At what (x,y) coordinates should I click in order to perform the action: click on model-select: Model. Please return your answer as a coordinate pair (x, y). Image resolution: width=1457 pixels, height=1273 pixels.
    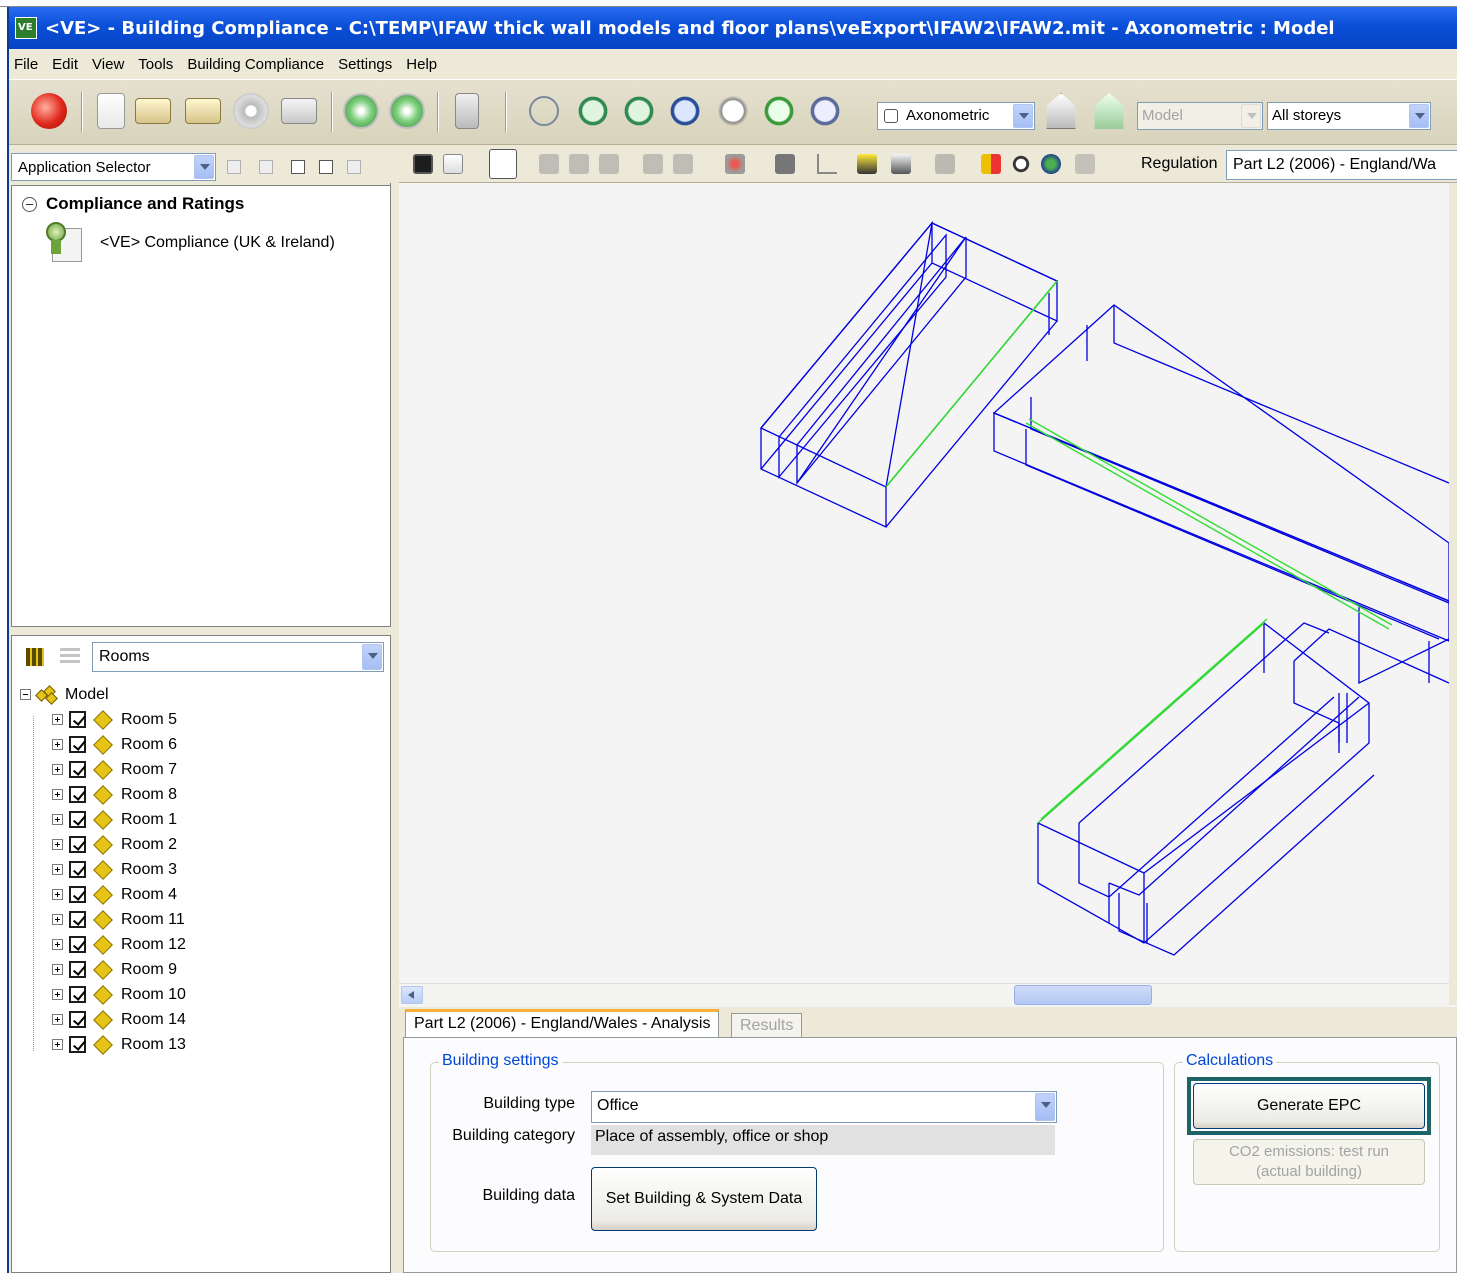
    Looking at the image, I should click on (1200, 116).